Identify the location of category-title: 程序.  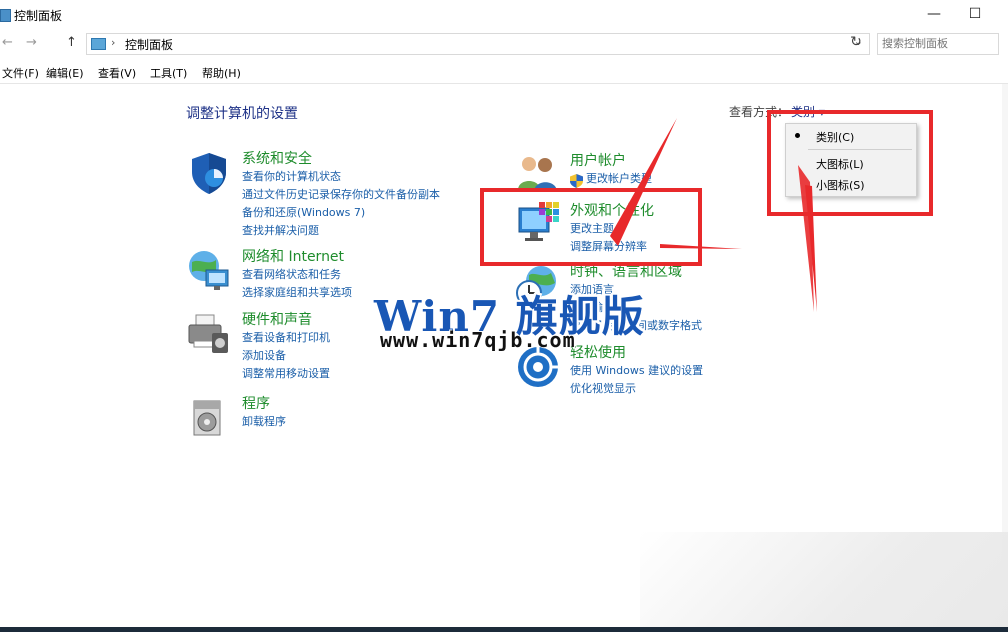
(264, 404).